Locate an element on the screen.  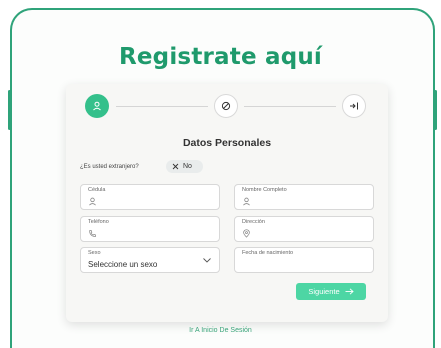
step-1-personal is located at coordinates (97, 106).